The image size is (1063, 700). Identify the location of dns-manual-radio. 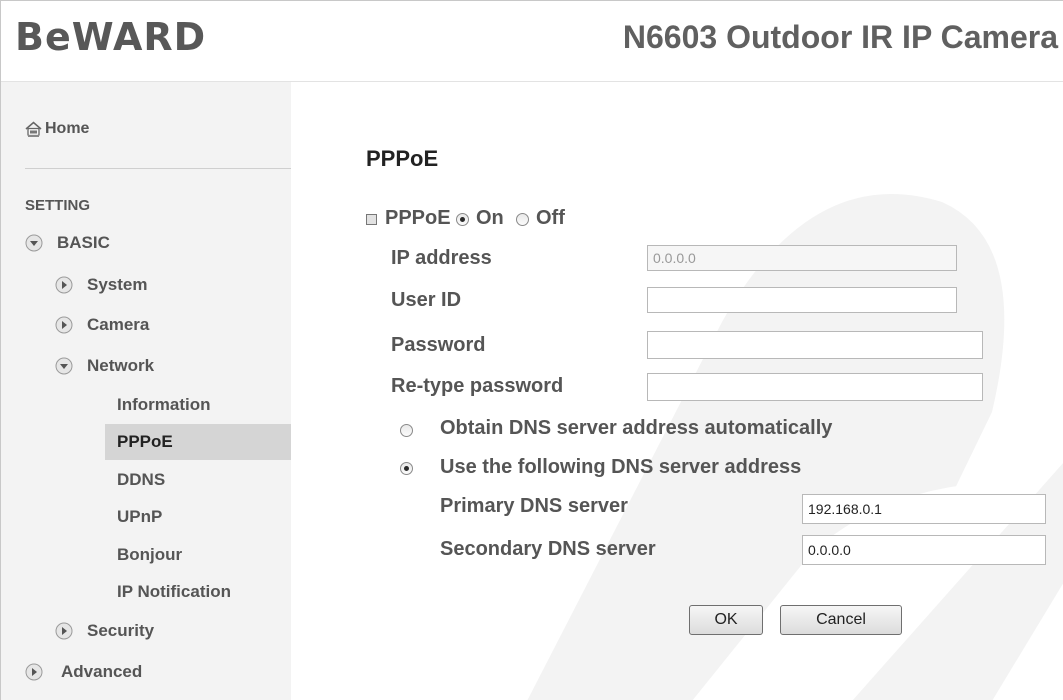
(406, 468).